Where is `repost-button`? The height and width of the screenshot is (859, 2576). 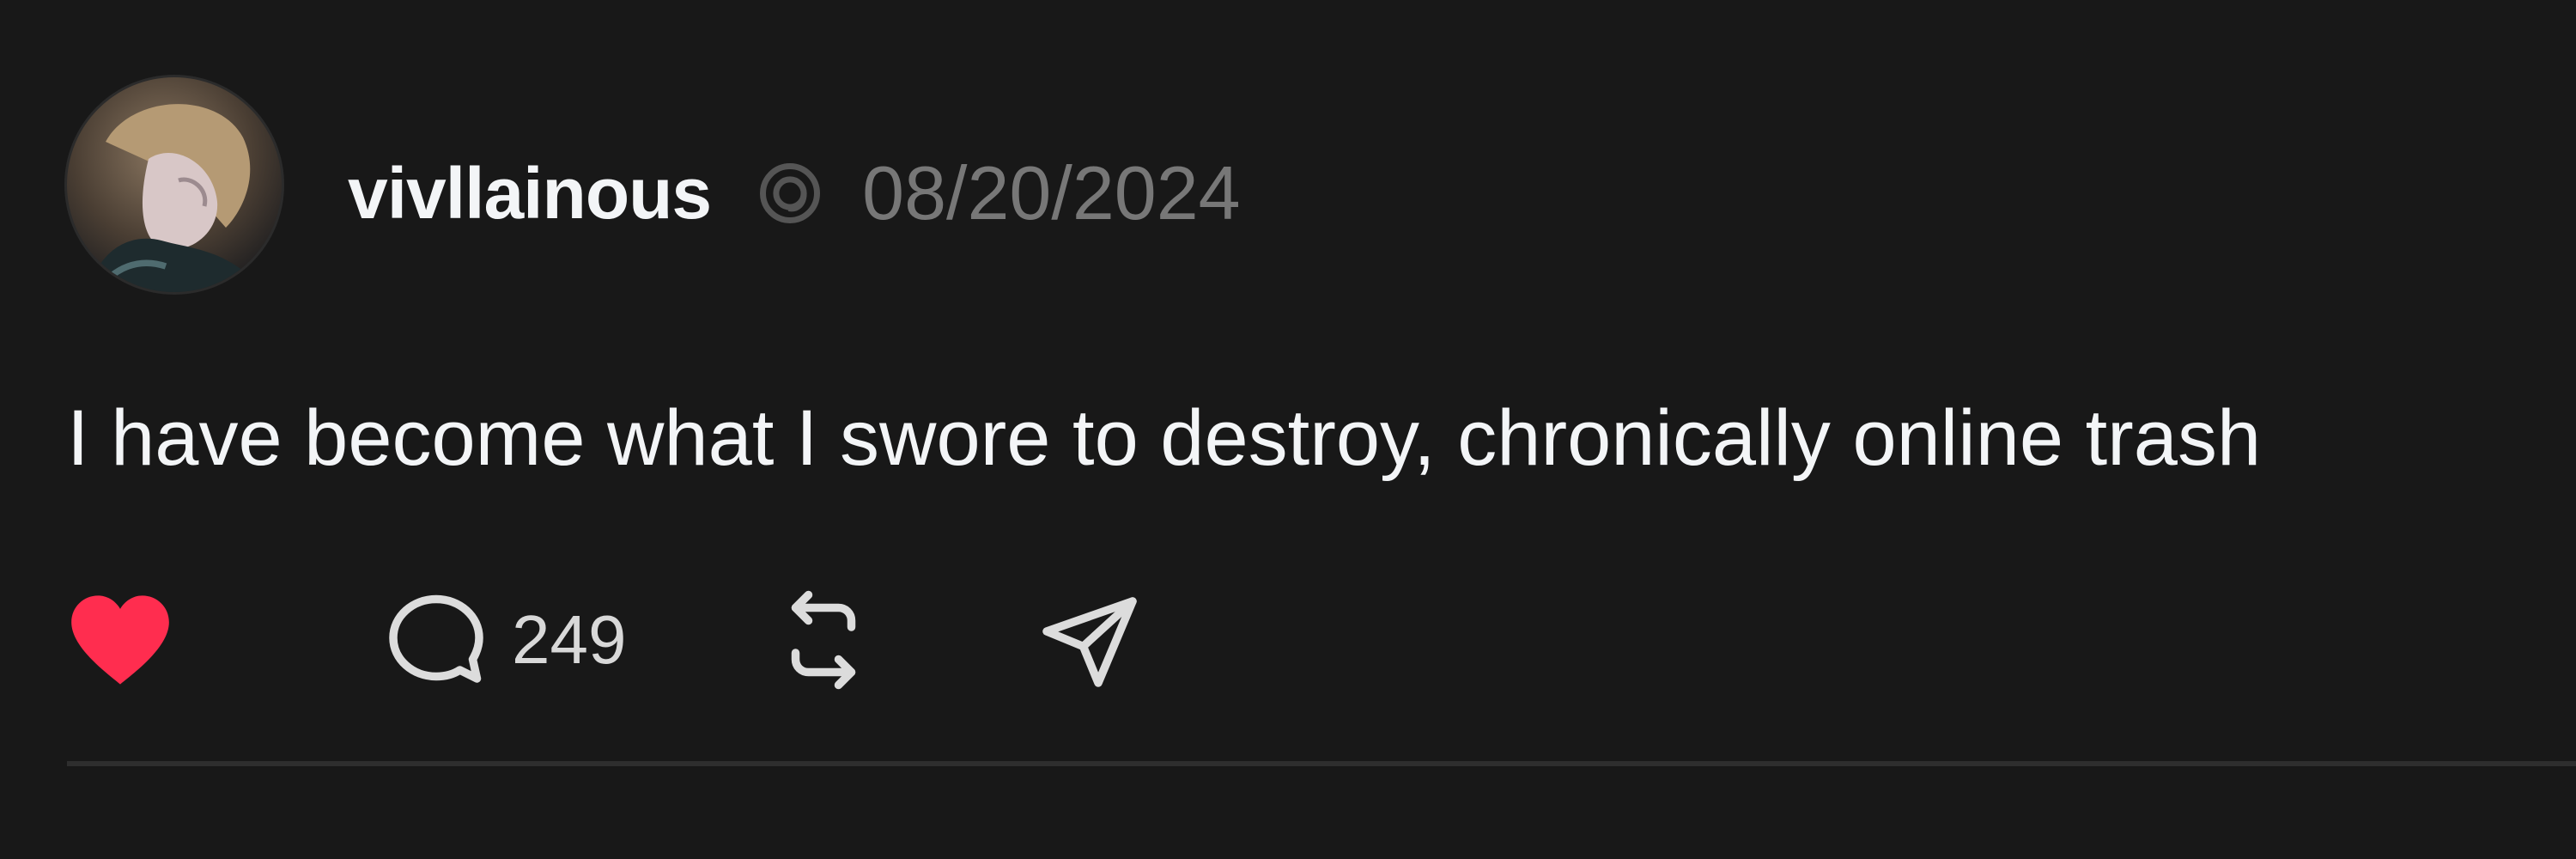
repost-button is located at coordinates (823, 640).